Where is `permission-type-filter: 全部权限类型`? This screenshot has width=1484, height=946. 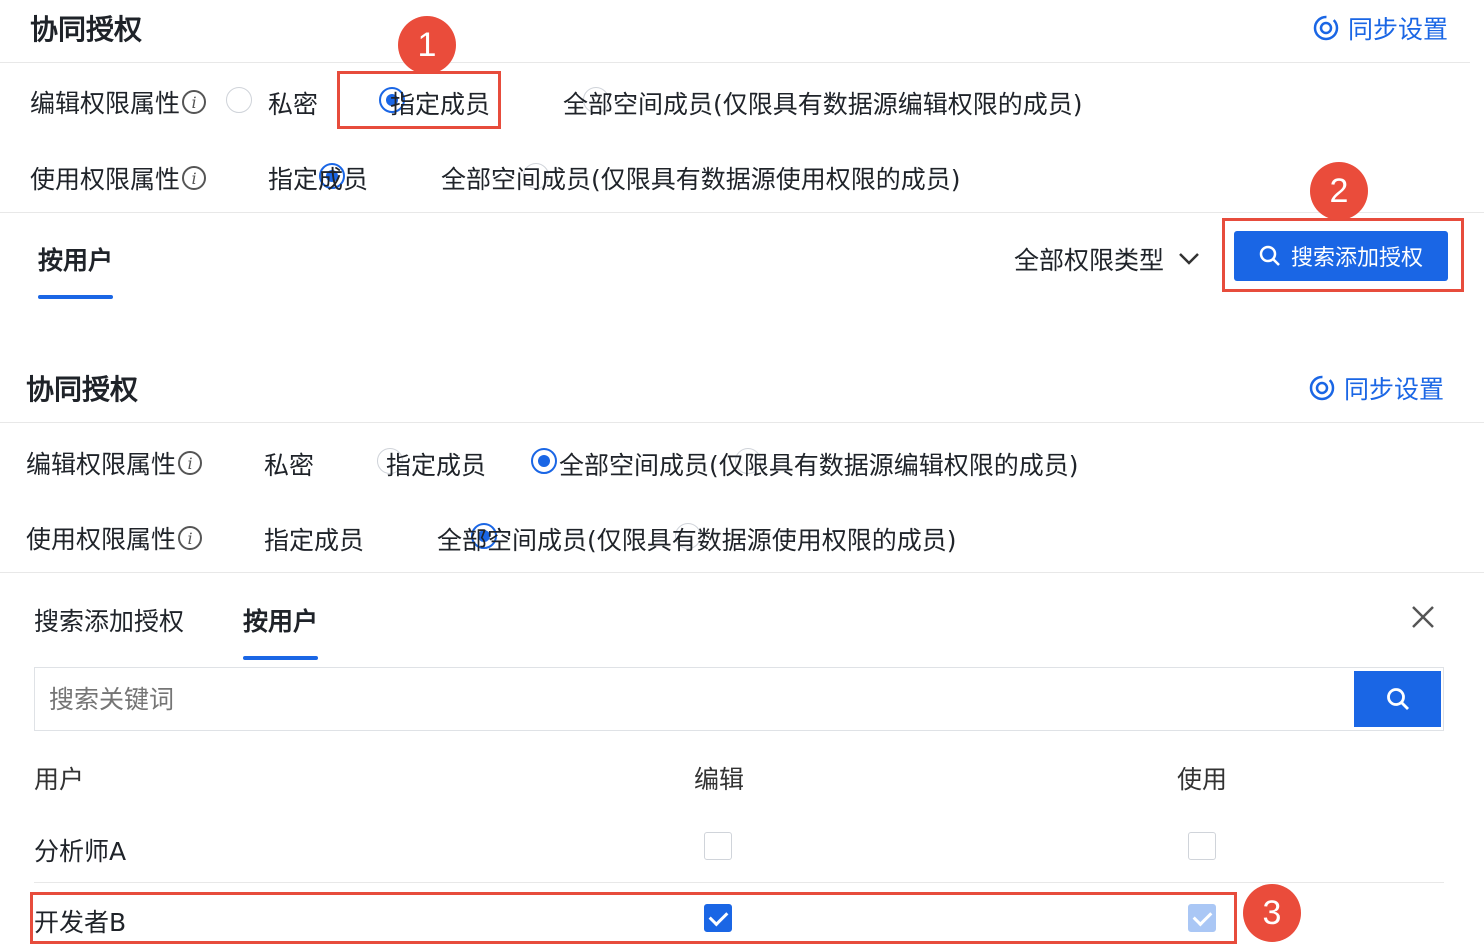
permission-type-filter: 全部权限类型 is located at coordinates (1107, 259).